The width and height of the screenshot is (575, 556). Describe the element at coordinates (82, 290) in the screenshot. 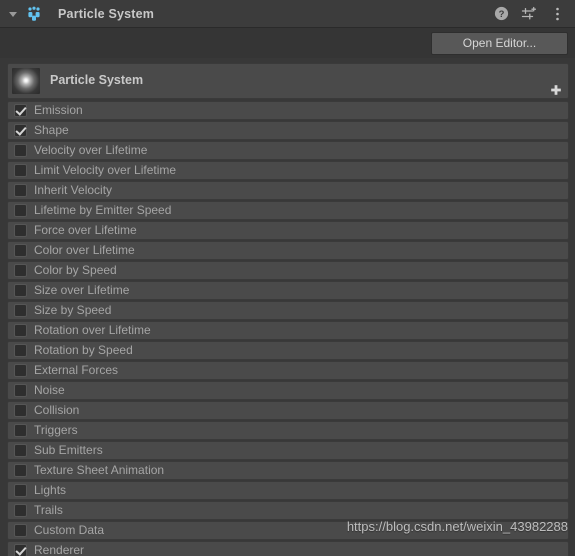

I see `module-label: Size over Lifetime` at that location.